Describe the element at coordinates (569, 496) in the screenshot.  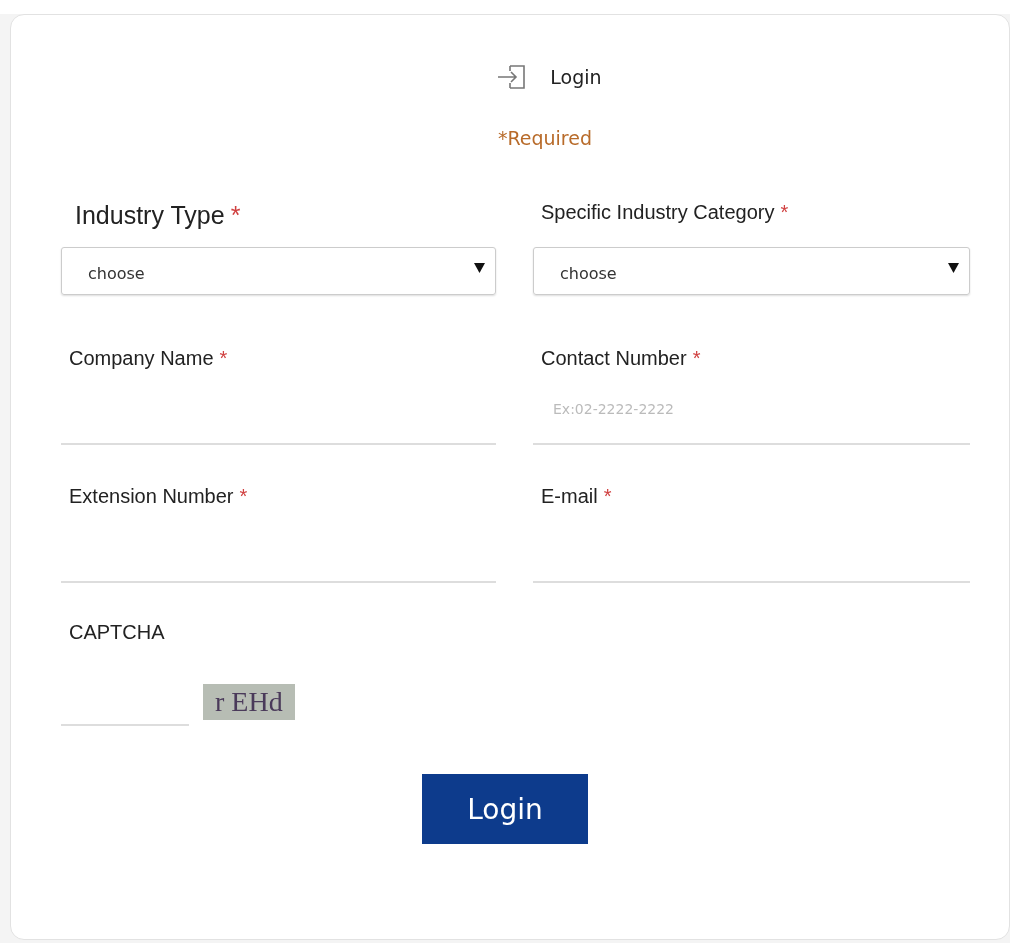
I see `field-label: E-mail` at that location.